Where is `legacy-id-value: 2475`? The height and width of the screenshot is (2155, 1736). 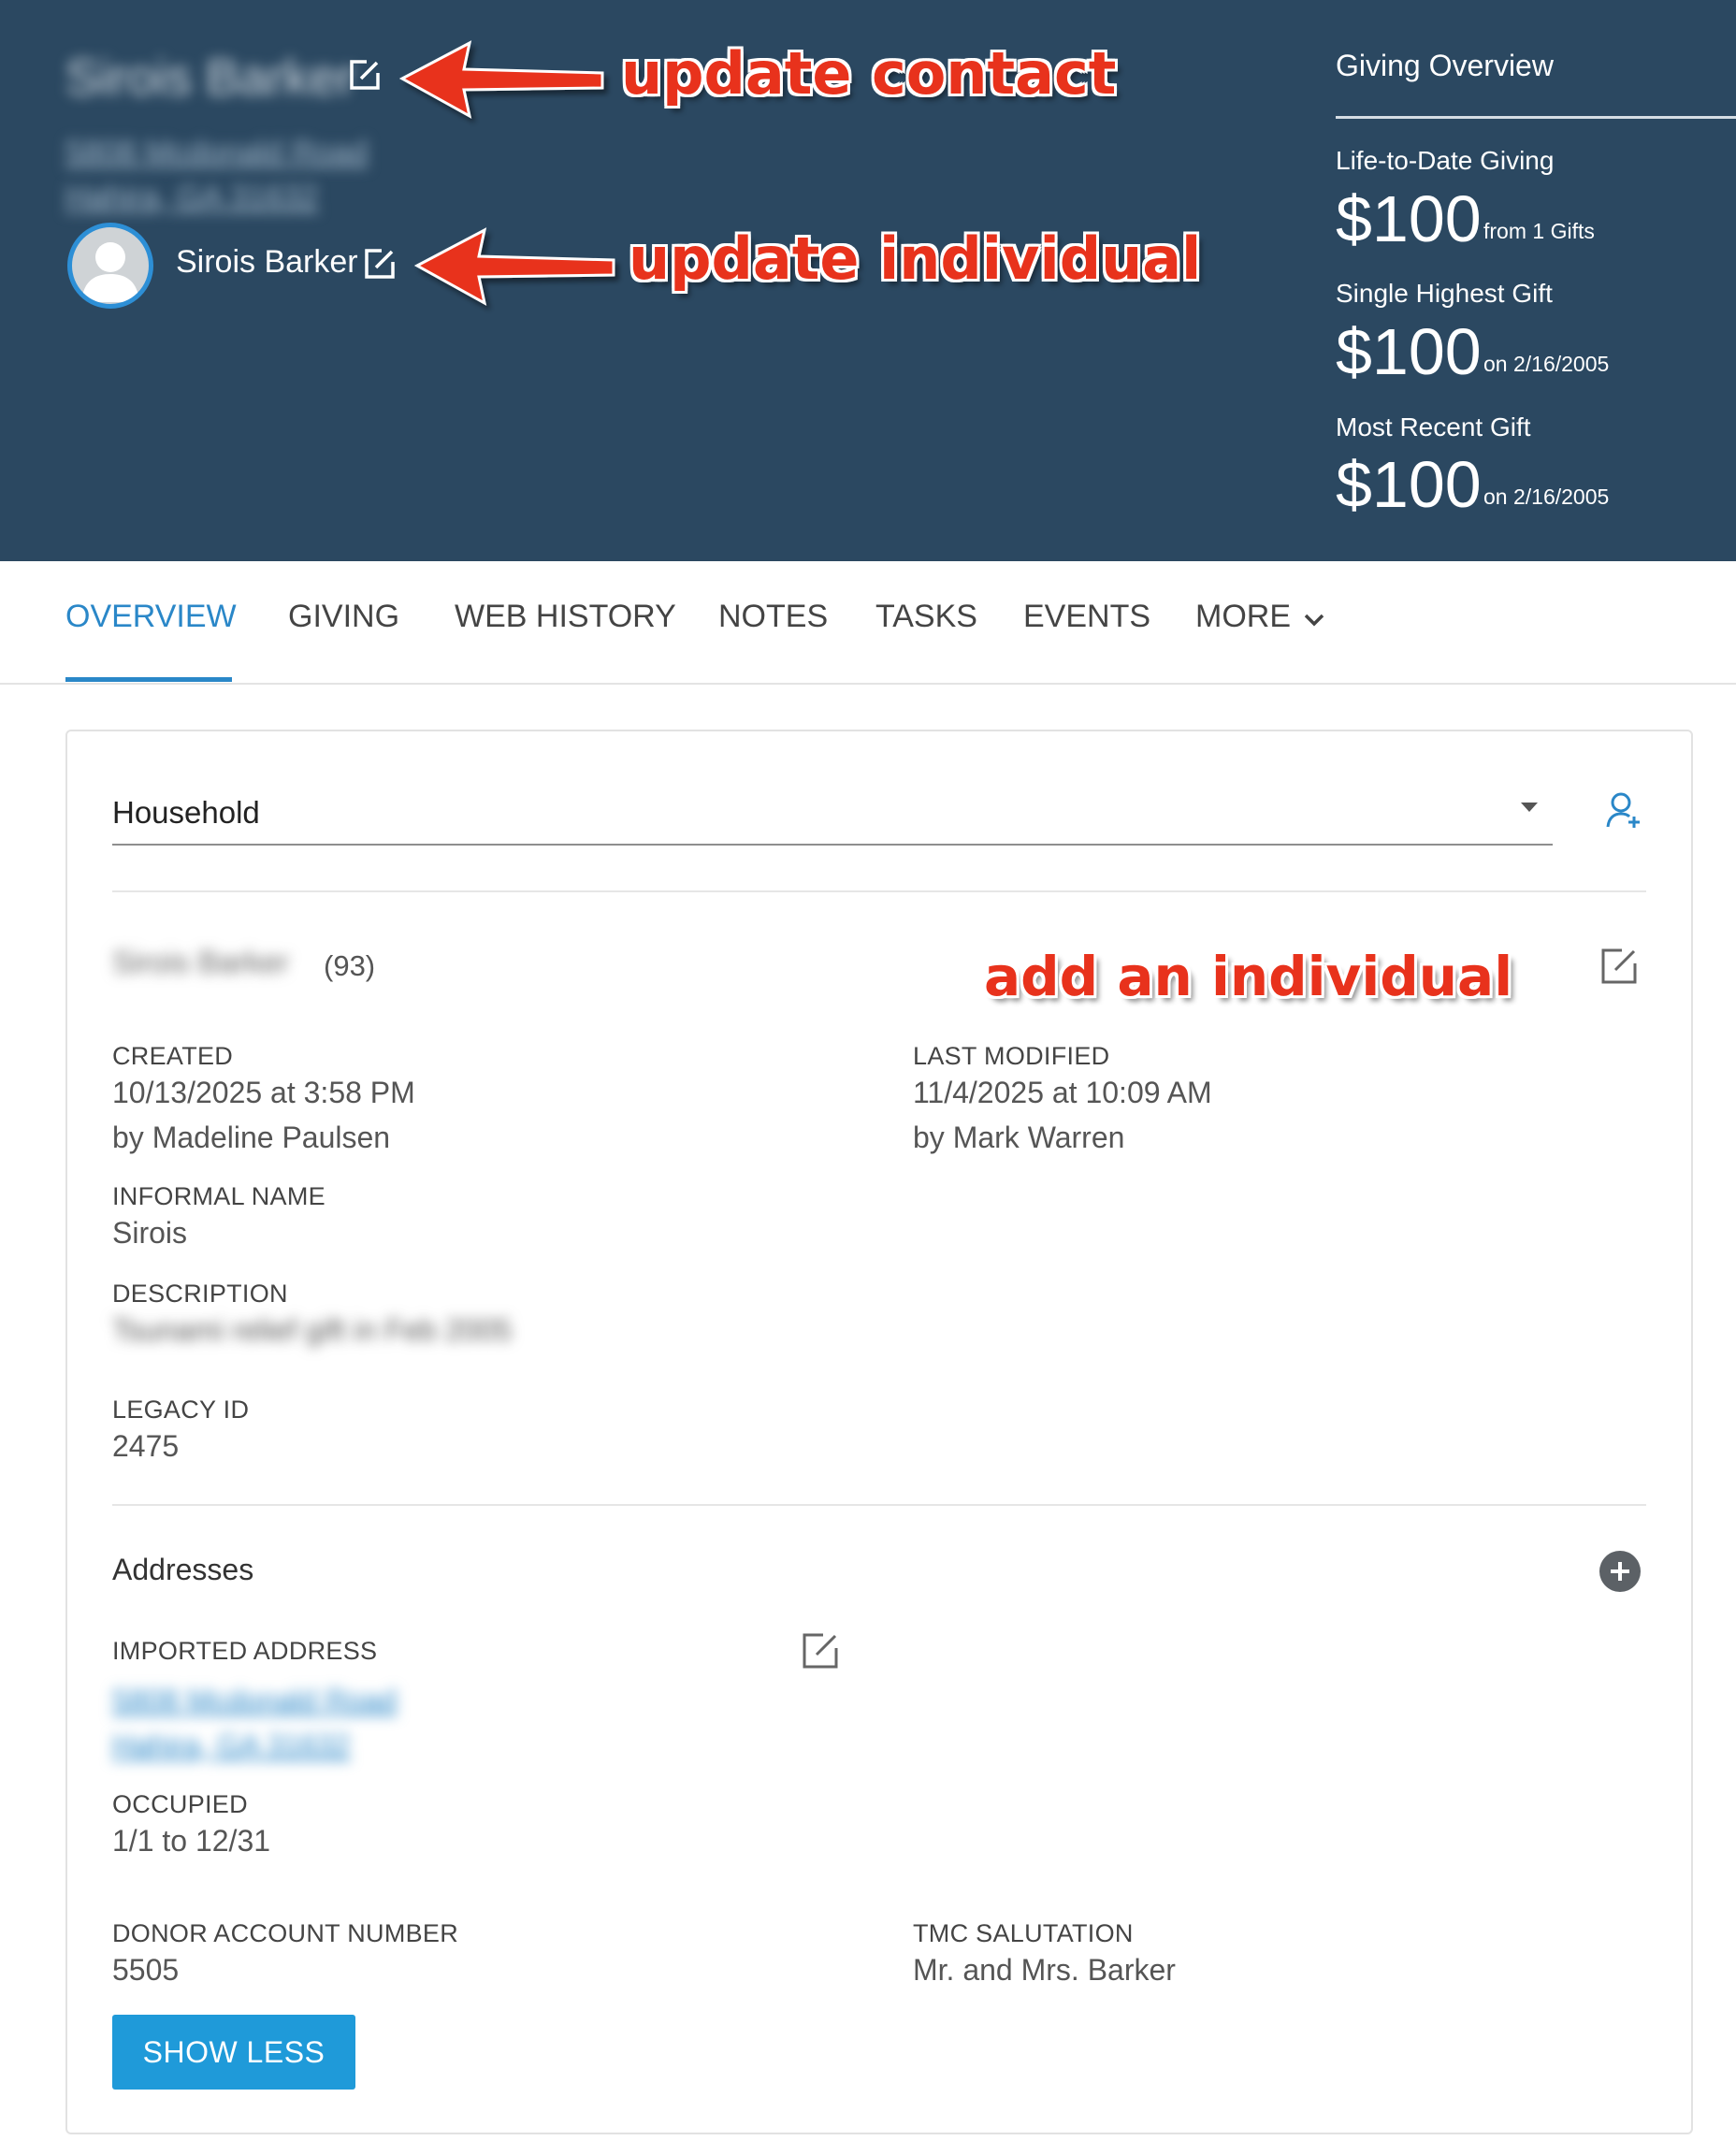 legacy-id-value: 2475 is located at coordinates (146, 1446).